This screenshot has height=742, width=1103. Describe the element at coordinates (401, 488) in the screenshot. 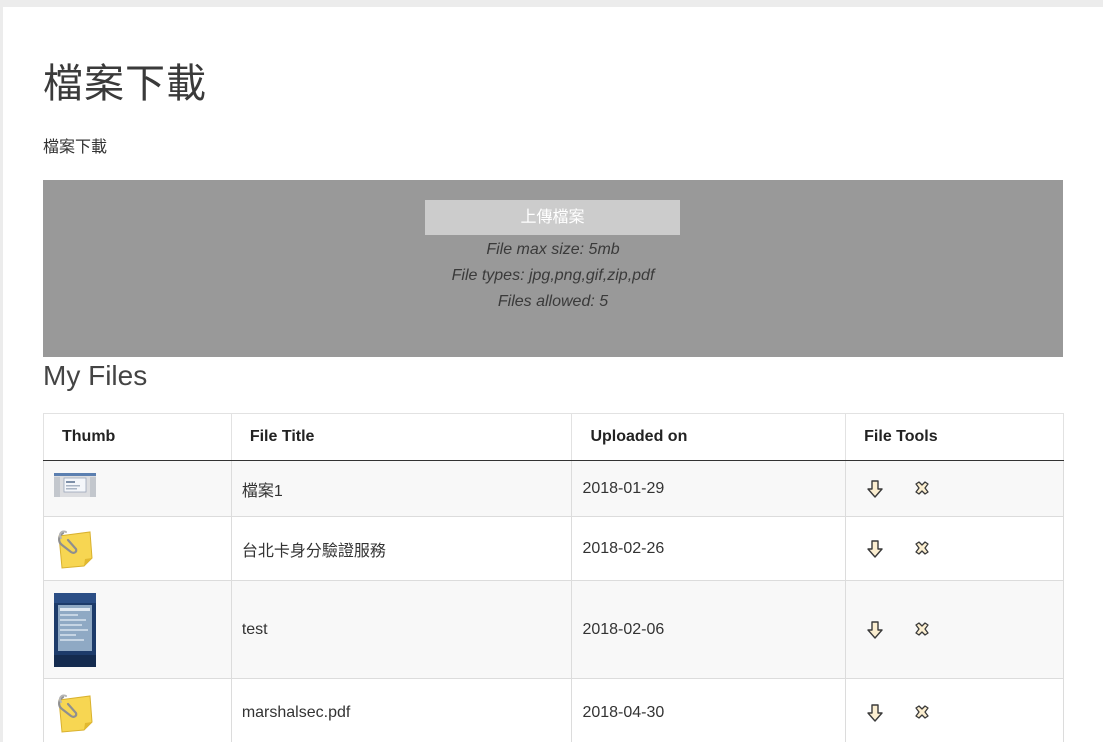

I see `file-title-cell: 檔案1` at that location.